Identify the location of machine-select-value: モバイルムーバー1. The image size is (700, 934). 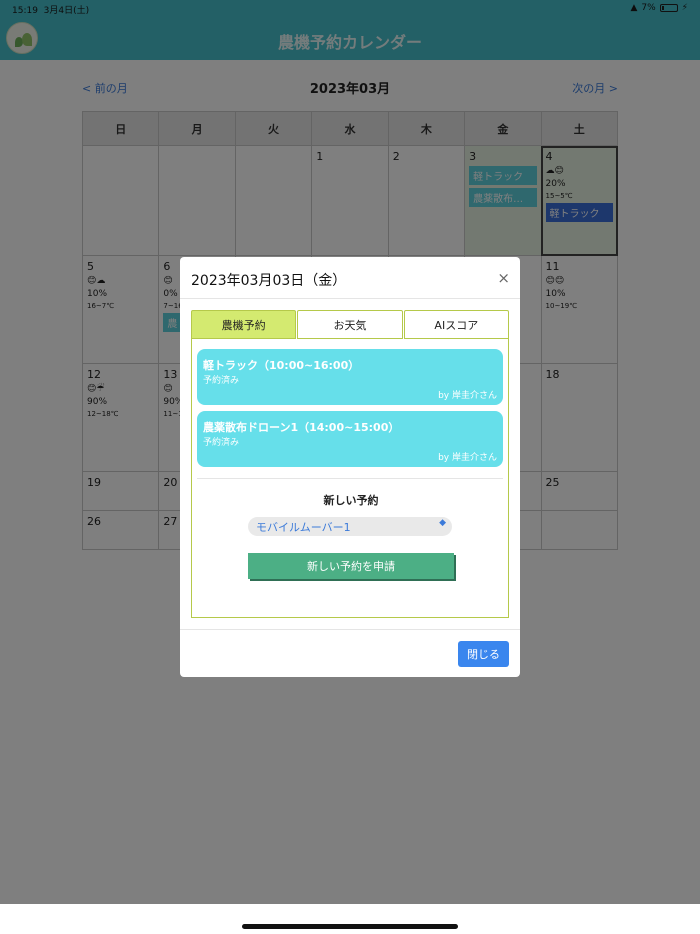
(303, 527).